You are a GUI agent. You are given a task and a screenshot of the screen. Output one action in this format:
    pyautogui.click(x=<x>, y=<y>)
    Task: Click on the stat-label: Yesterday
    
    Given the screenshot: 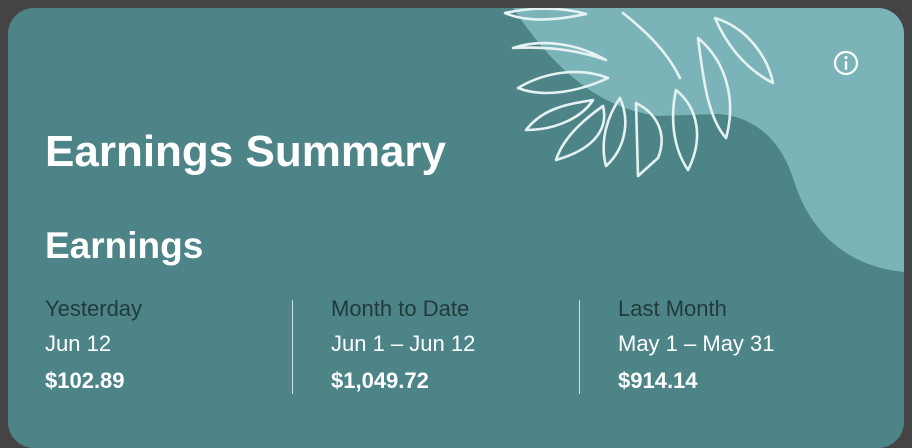 What is the action you would take?
    pyautogui.click(x=94, y=308)
    